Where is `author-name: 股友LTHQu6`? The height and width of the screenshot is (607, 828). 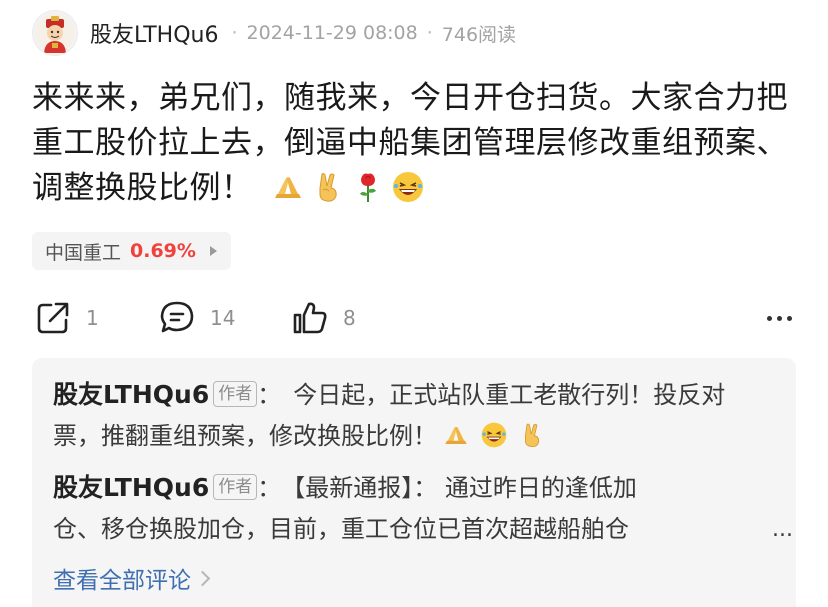 author-name: 股友LTHQu6 is located at coordinates (154, 33).